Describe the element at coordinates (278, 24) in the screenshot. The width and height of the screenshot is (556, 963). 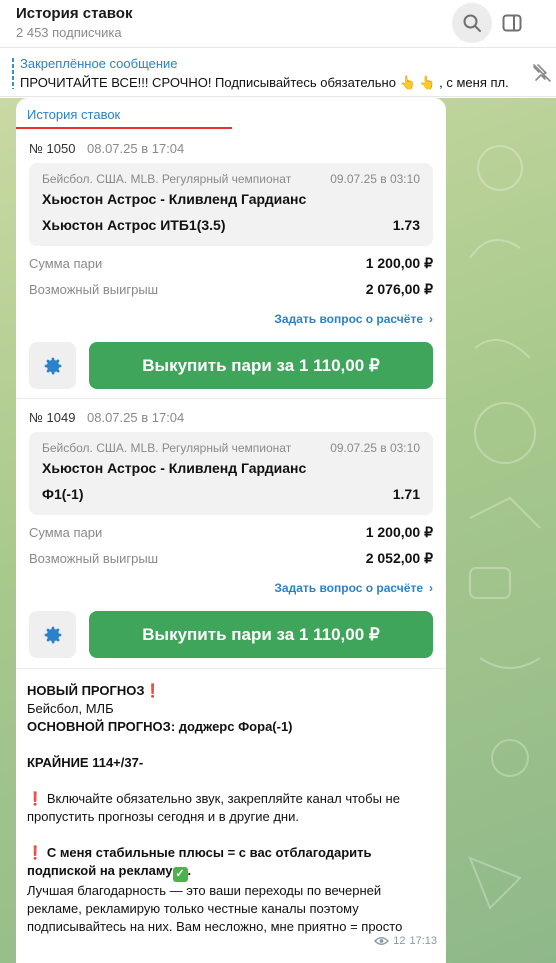
I see `chat-header: История ставок 2 453 подписчика` at that location.